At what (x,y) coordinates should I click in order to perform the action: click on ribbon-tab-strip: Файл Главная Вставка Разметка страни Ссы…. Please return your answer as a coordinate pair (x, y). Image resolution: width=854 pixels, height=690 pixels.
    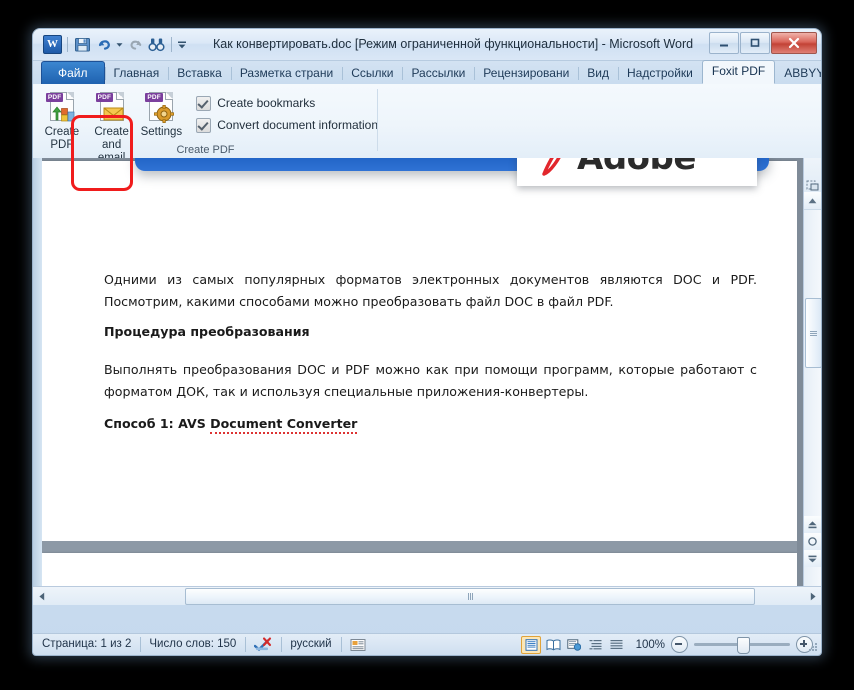
    Looking at the image, I should click on (427, 72).